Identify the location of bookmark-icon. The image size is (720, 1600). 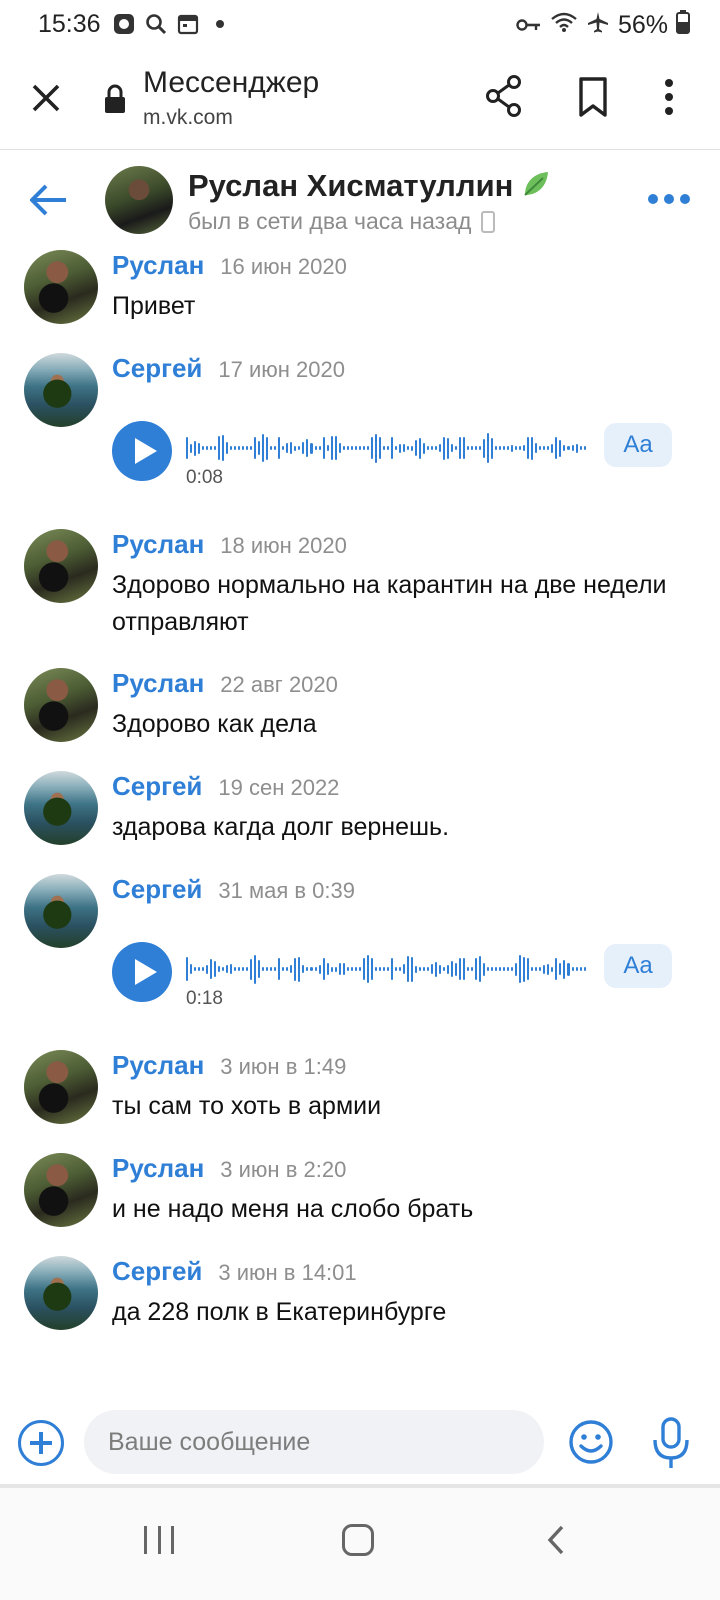
(593, 97).